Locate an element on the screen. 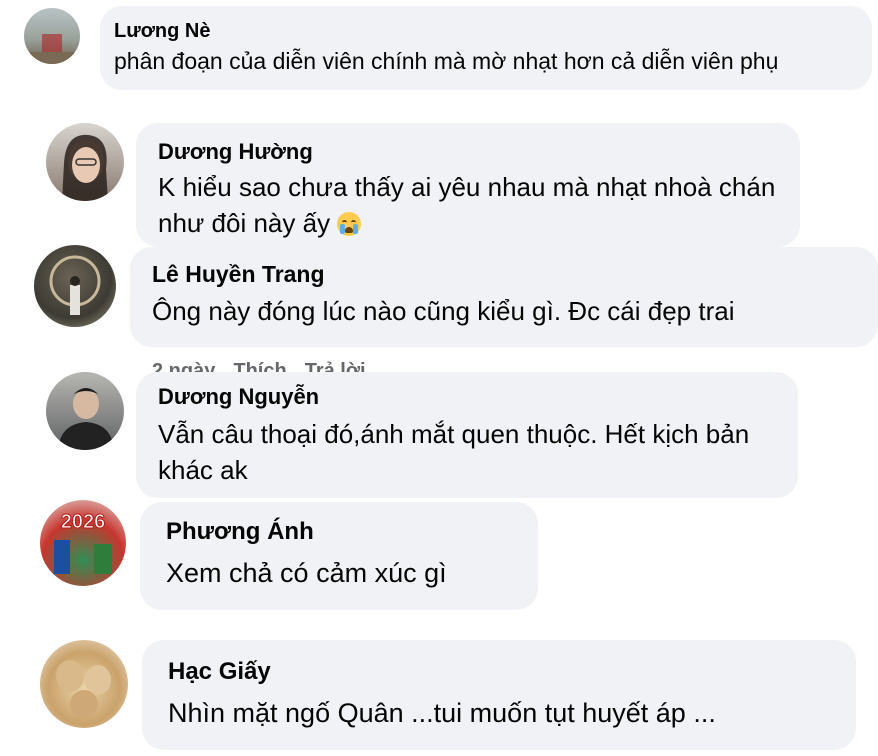  comment-actions: 2 ngày Thích Trả lời is located at coordinates (312, 366).